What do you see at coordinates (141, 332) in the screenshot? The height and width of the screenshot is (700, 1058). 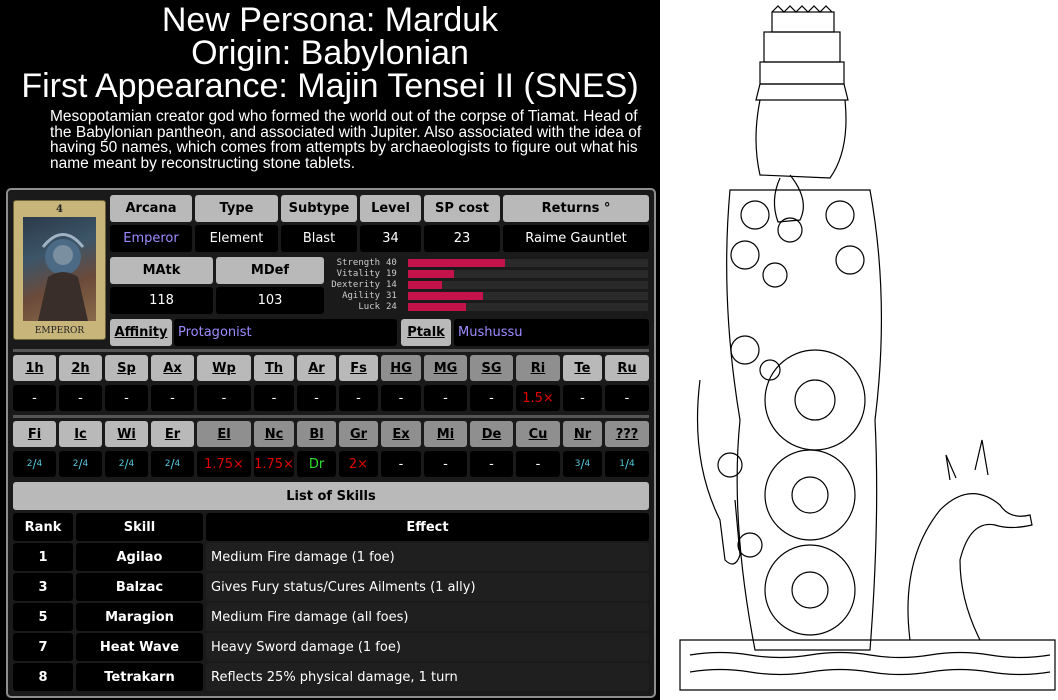 I see `affinity-label: Affinity` at bounding box center [141, 332].